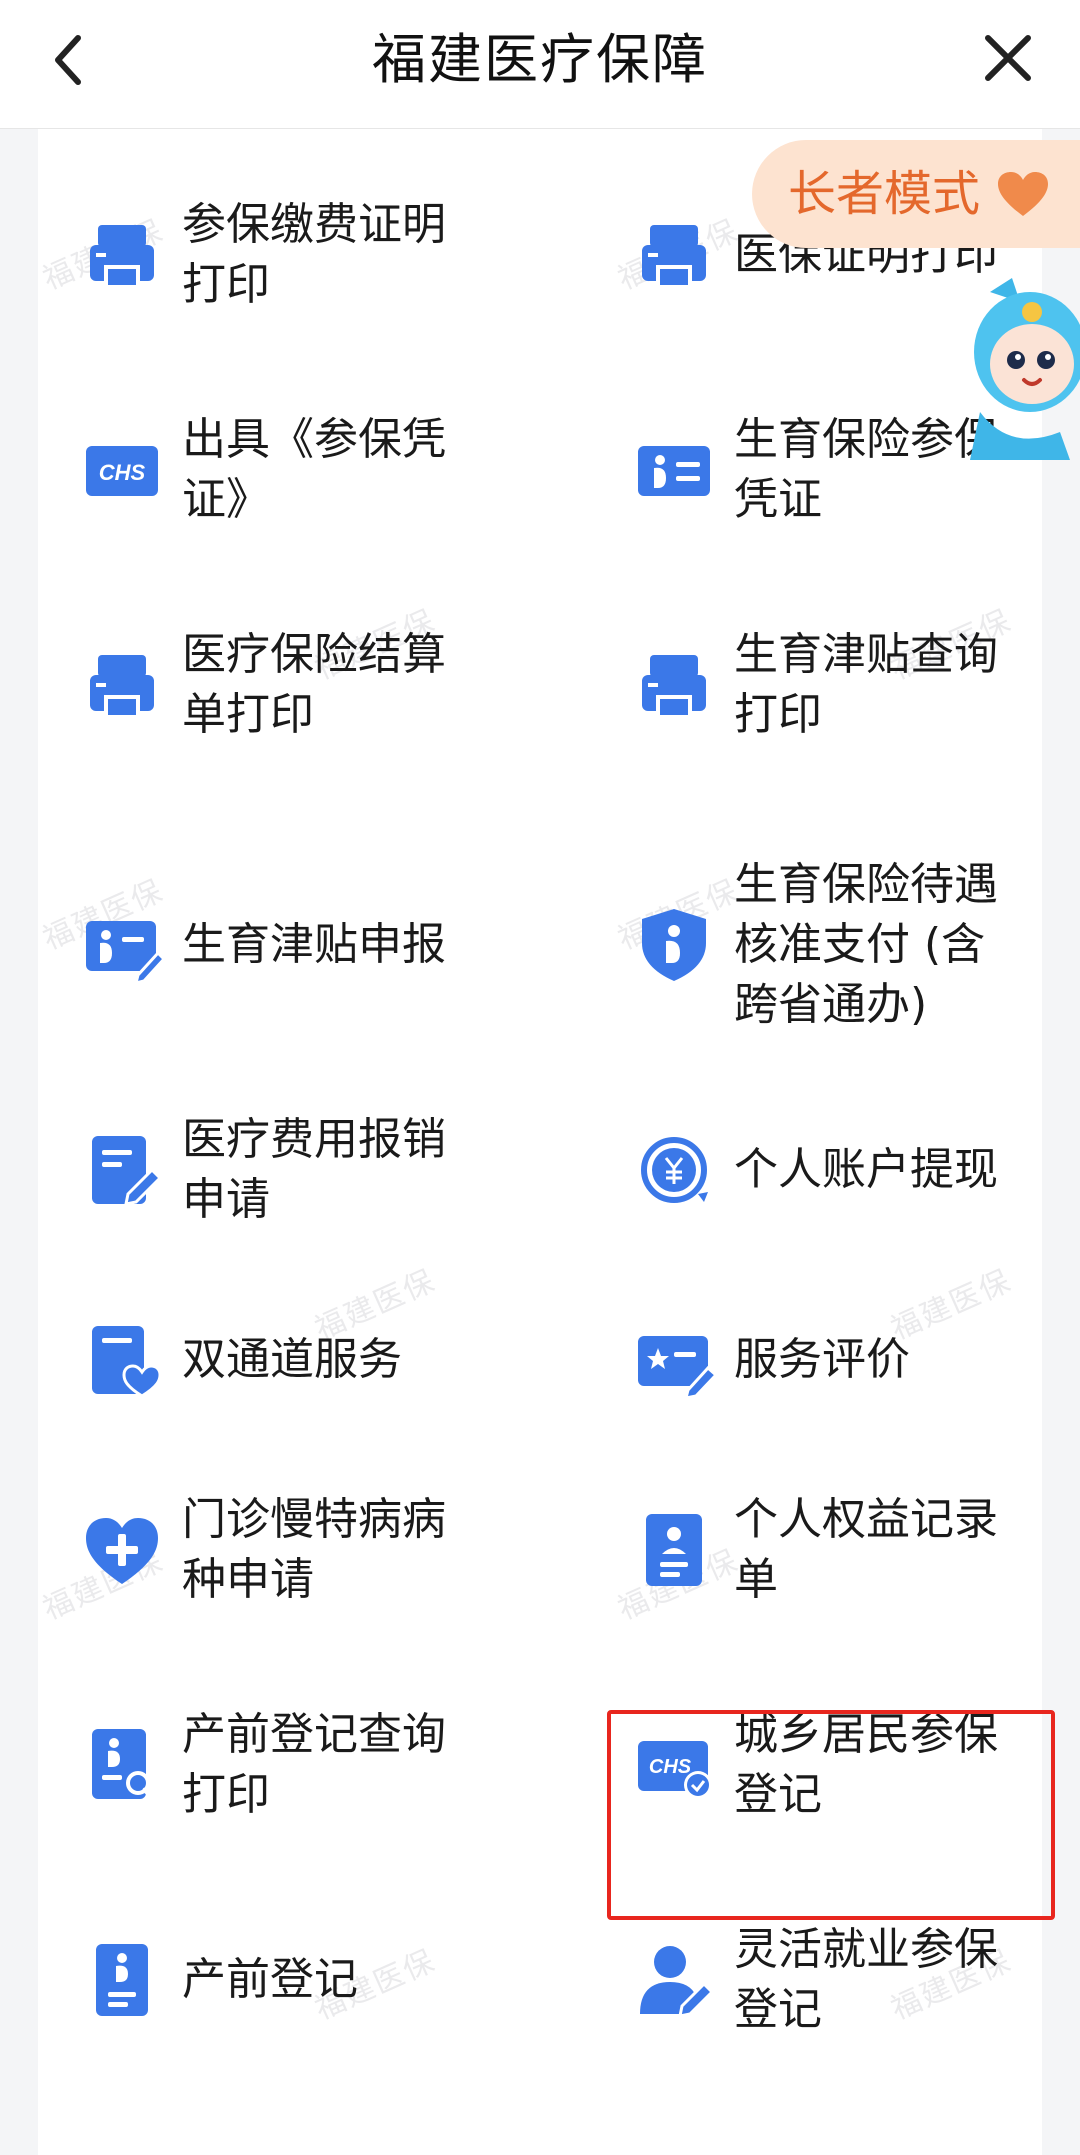  I want to click on document-heart-icon, so click(122, 1360).